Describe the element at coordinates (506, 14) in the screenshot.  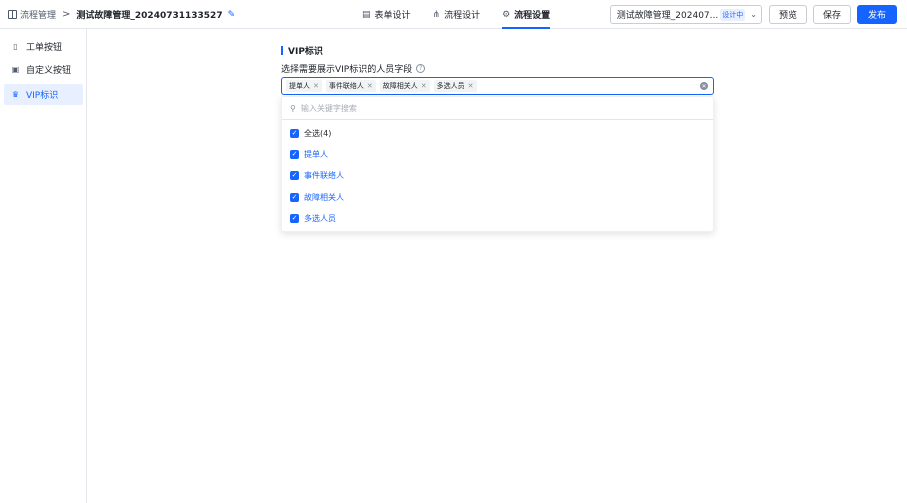
I see `settings-icon: ⚙` at that location.